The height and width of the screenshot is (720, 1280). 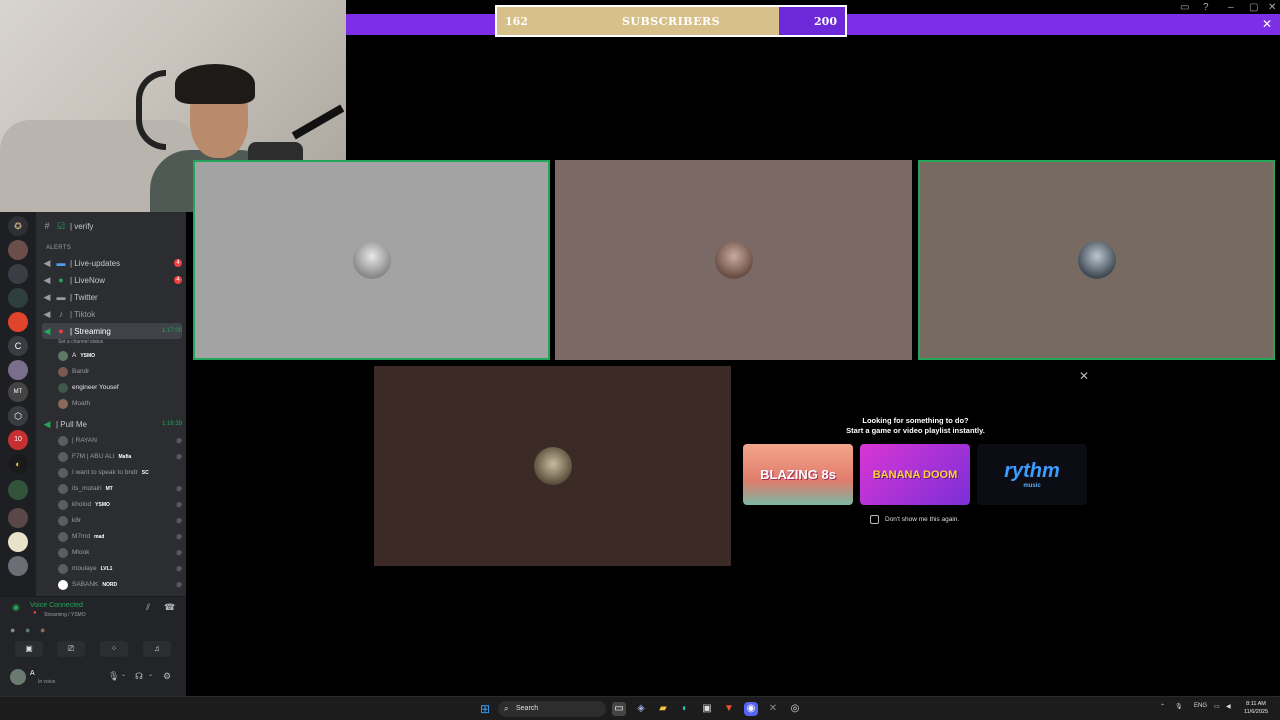 I want to click on maximize-icon: ▢, so click(x=1253, y=7).